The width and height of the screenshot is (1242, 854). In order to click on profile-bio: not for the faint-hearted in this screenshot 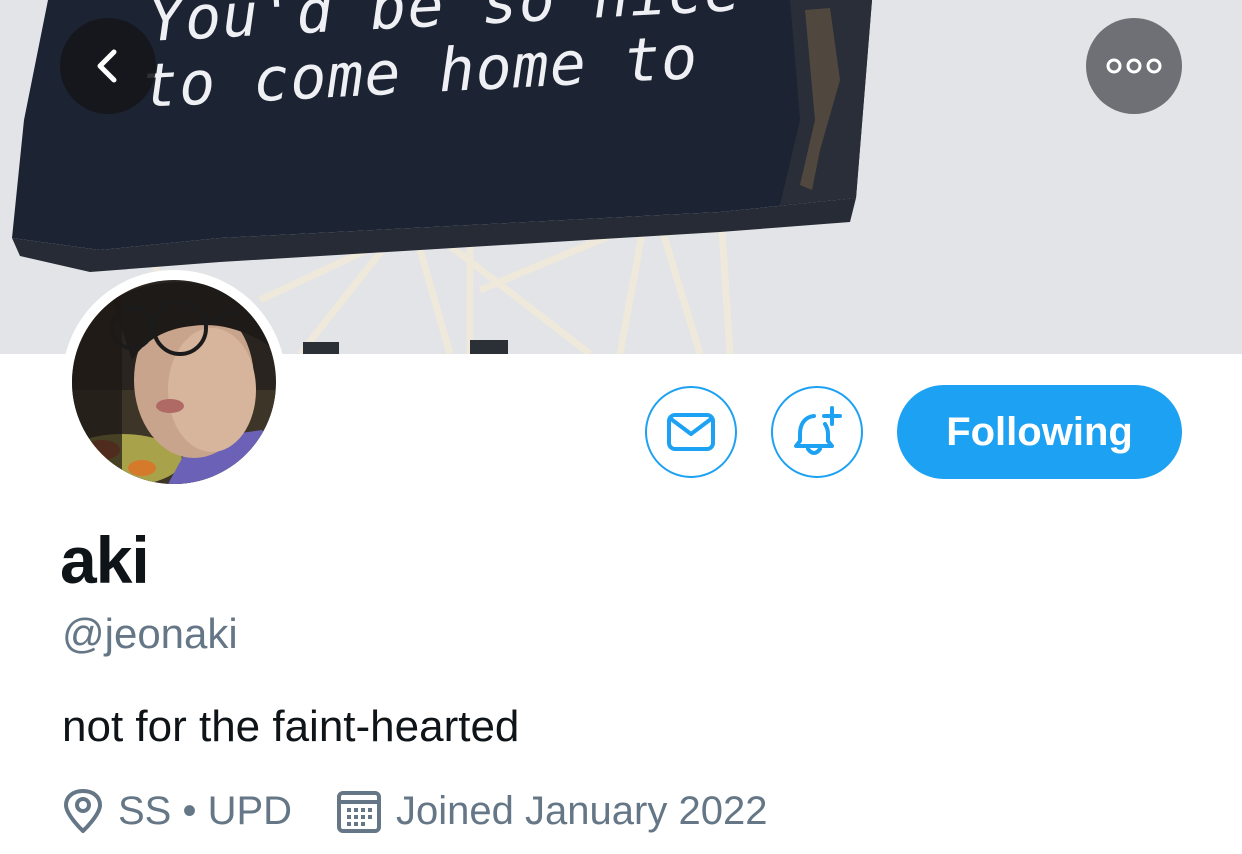, I will do `click(291, 726)`.